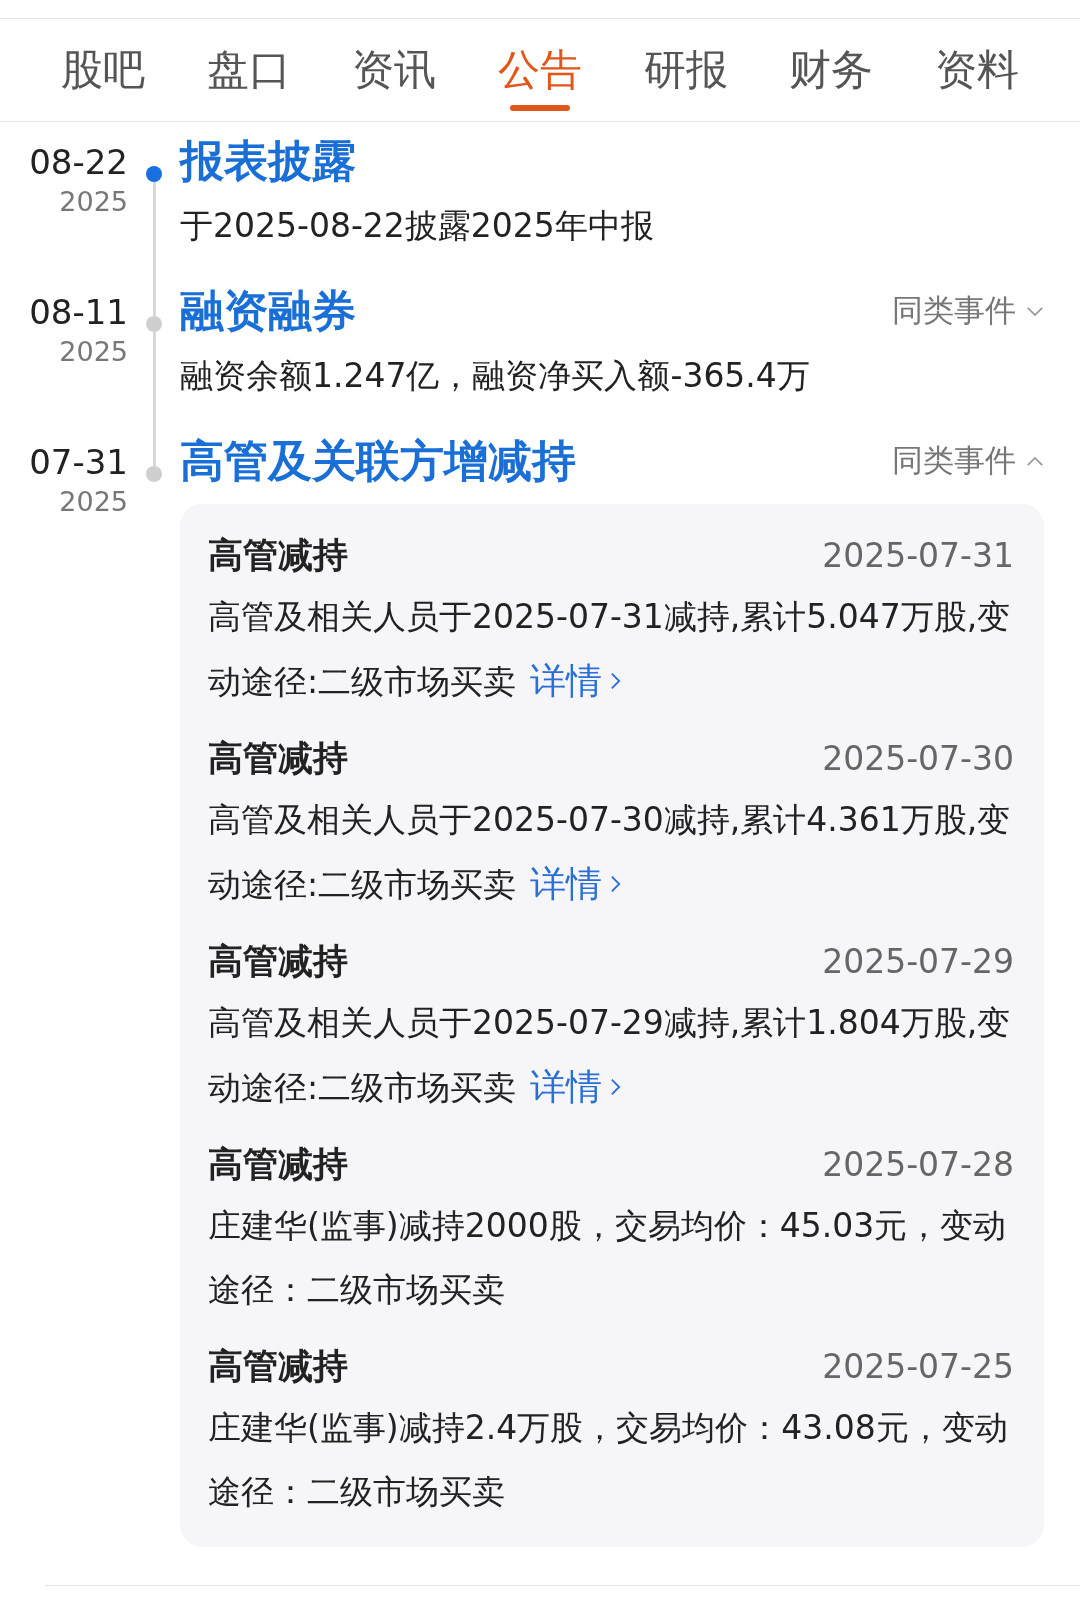 The width and height of the screenshot is (1080, 1598). I want to click on tab: 资讯, so click(394, 70).